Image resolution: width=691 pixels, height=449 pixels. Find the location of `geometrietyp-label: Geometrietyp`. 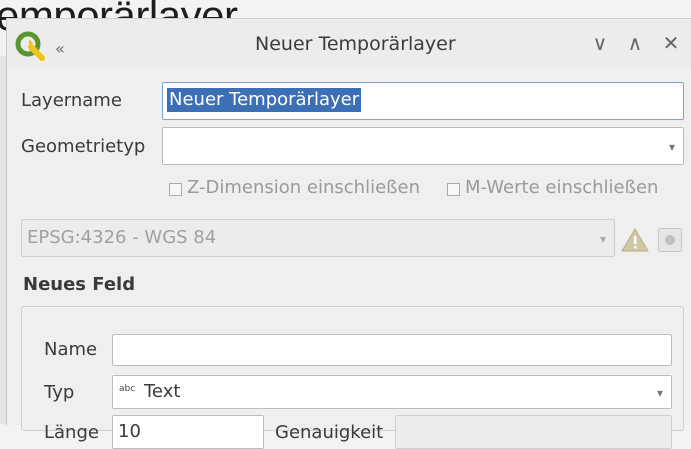

geometrietyp-label: Geometrietyp is located at coordinates (83, 146).